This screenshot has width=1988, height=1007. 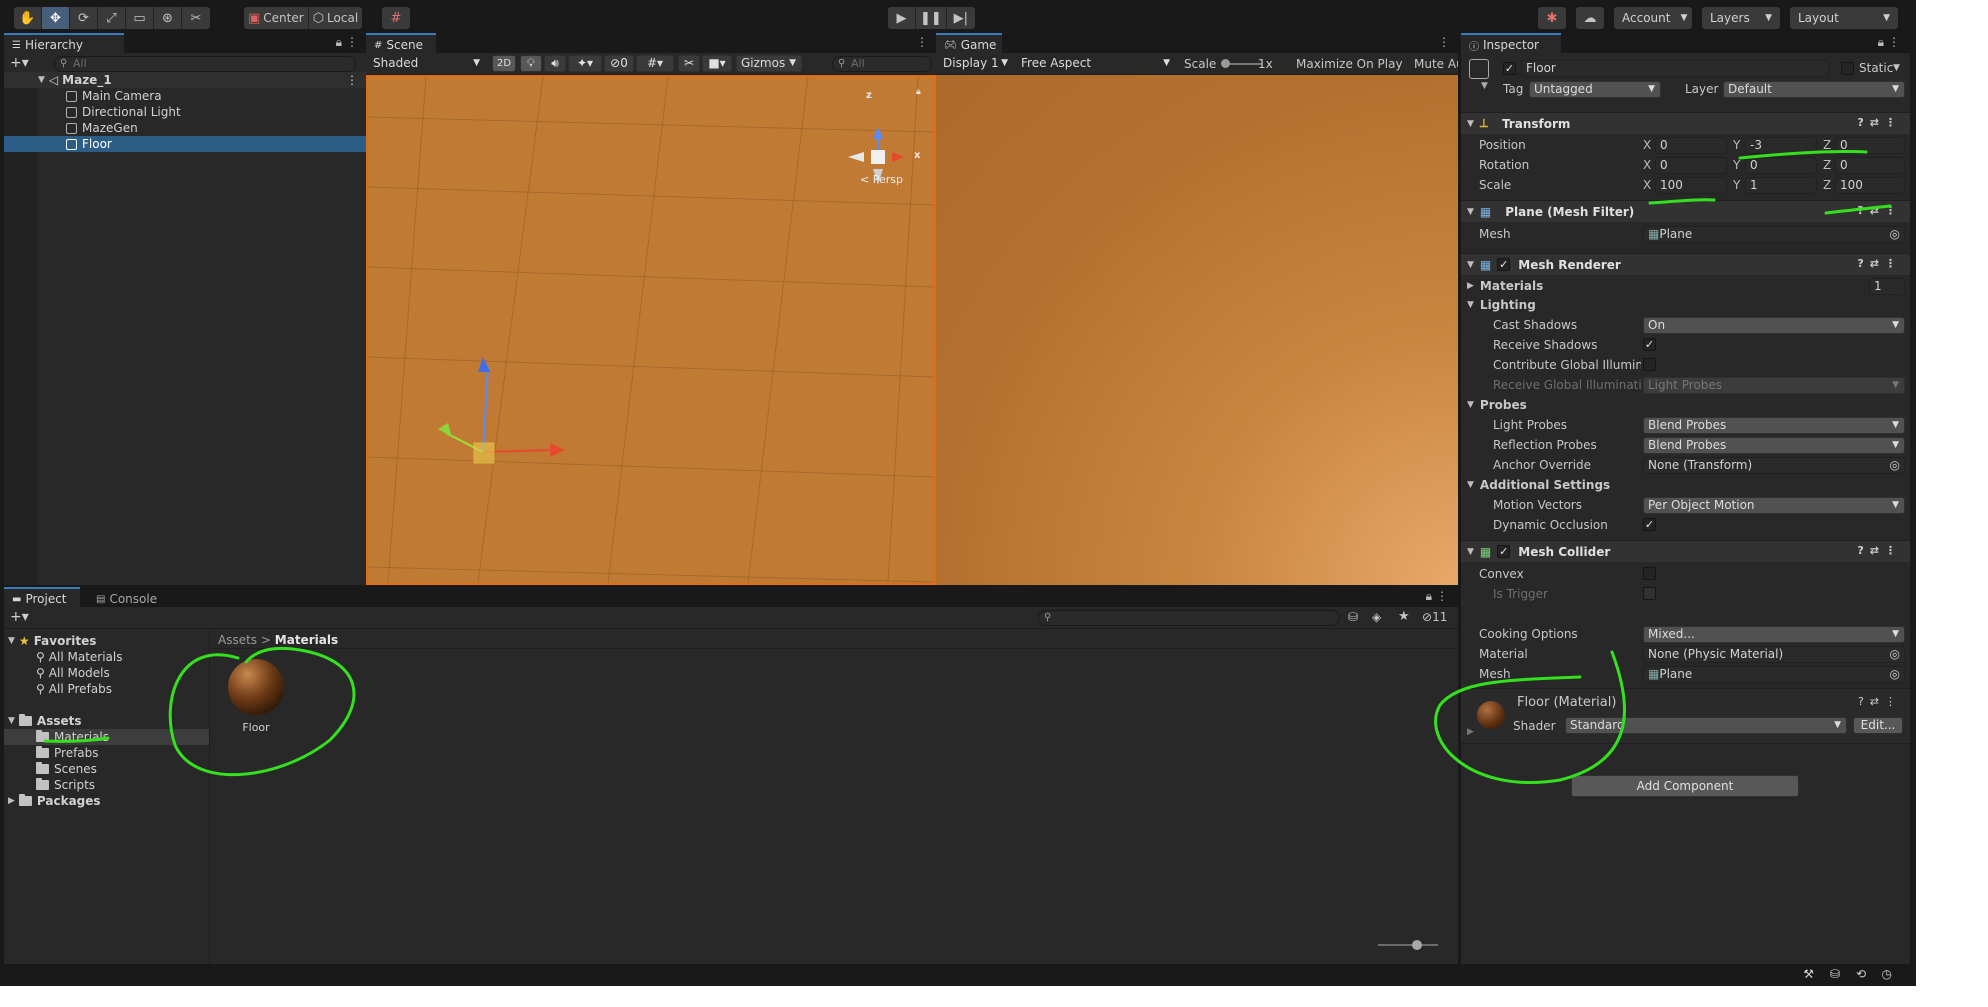 I want to click on collab-icon: ✱, so click(x=1552, y=18).